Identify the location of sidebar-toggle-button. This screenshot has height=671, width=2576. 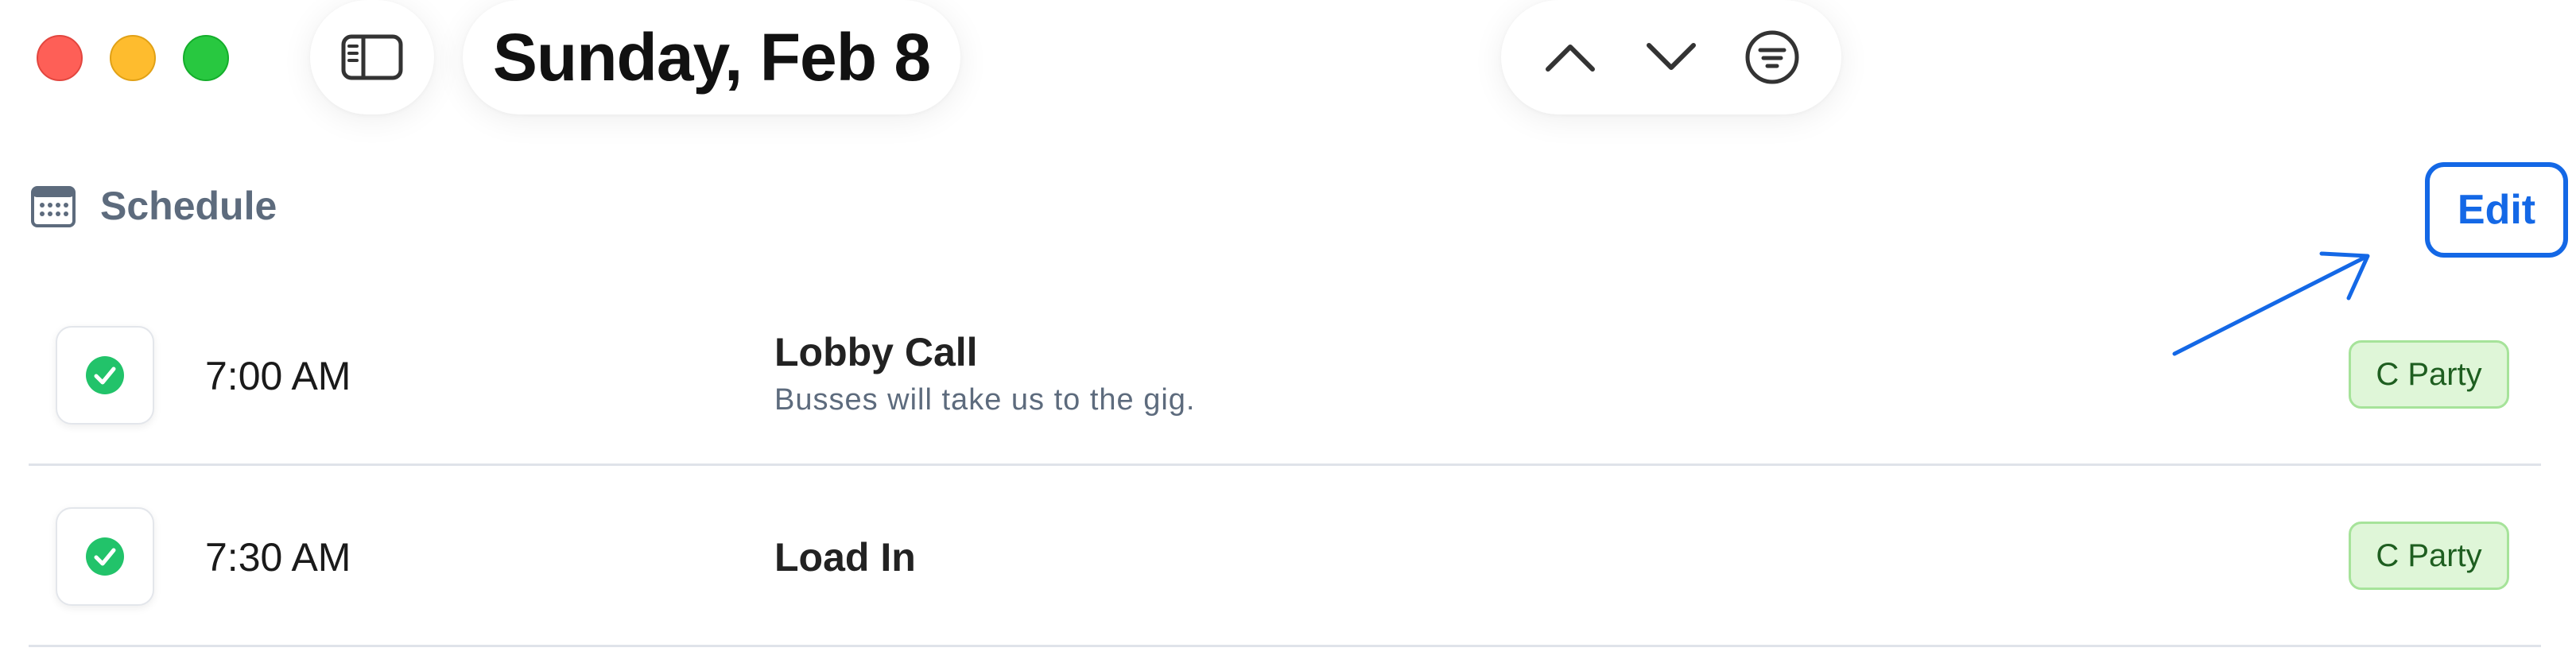
(372, 57).